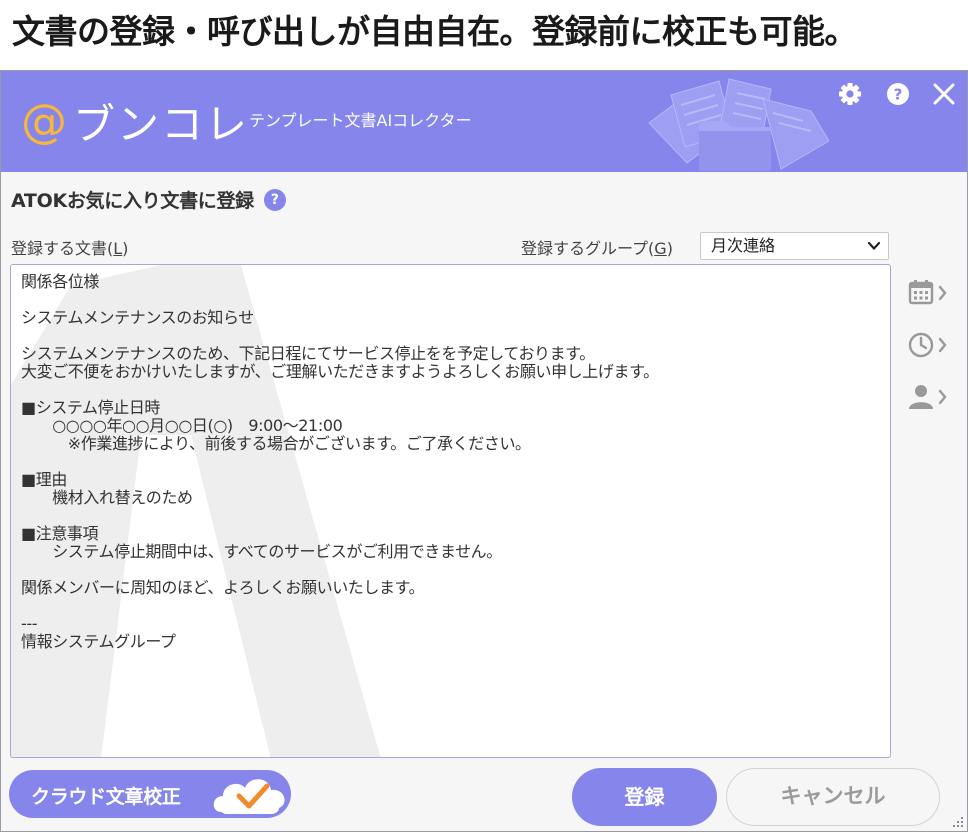 This screenshot has height=832, width=968. Describe the element at coordinates (98, 641) in the screenshot. I see `text-line: 情報システムグループ` at that location.